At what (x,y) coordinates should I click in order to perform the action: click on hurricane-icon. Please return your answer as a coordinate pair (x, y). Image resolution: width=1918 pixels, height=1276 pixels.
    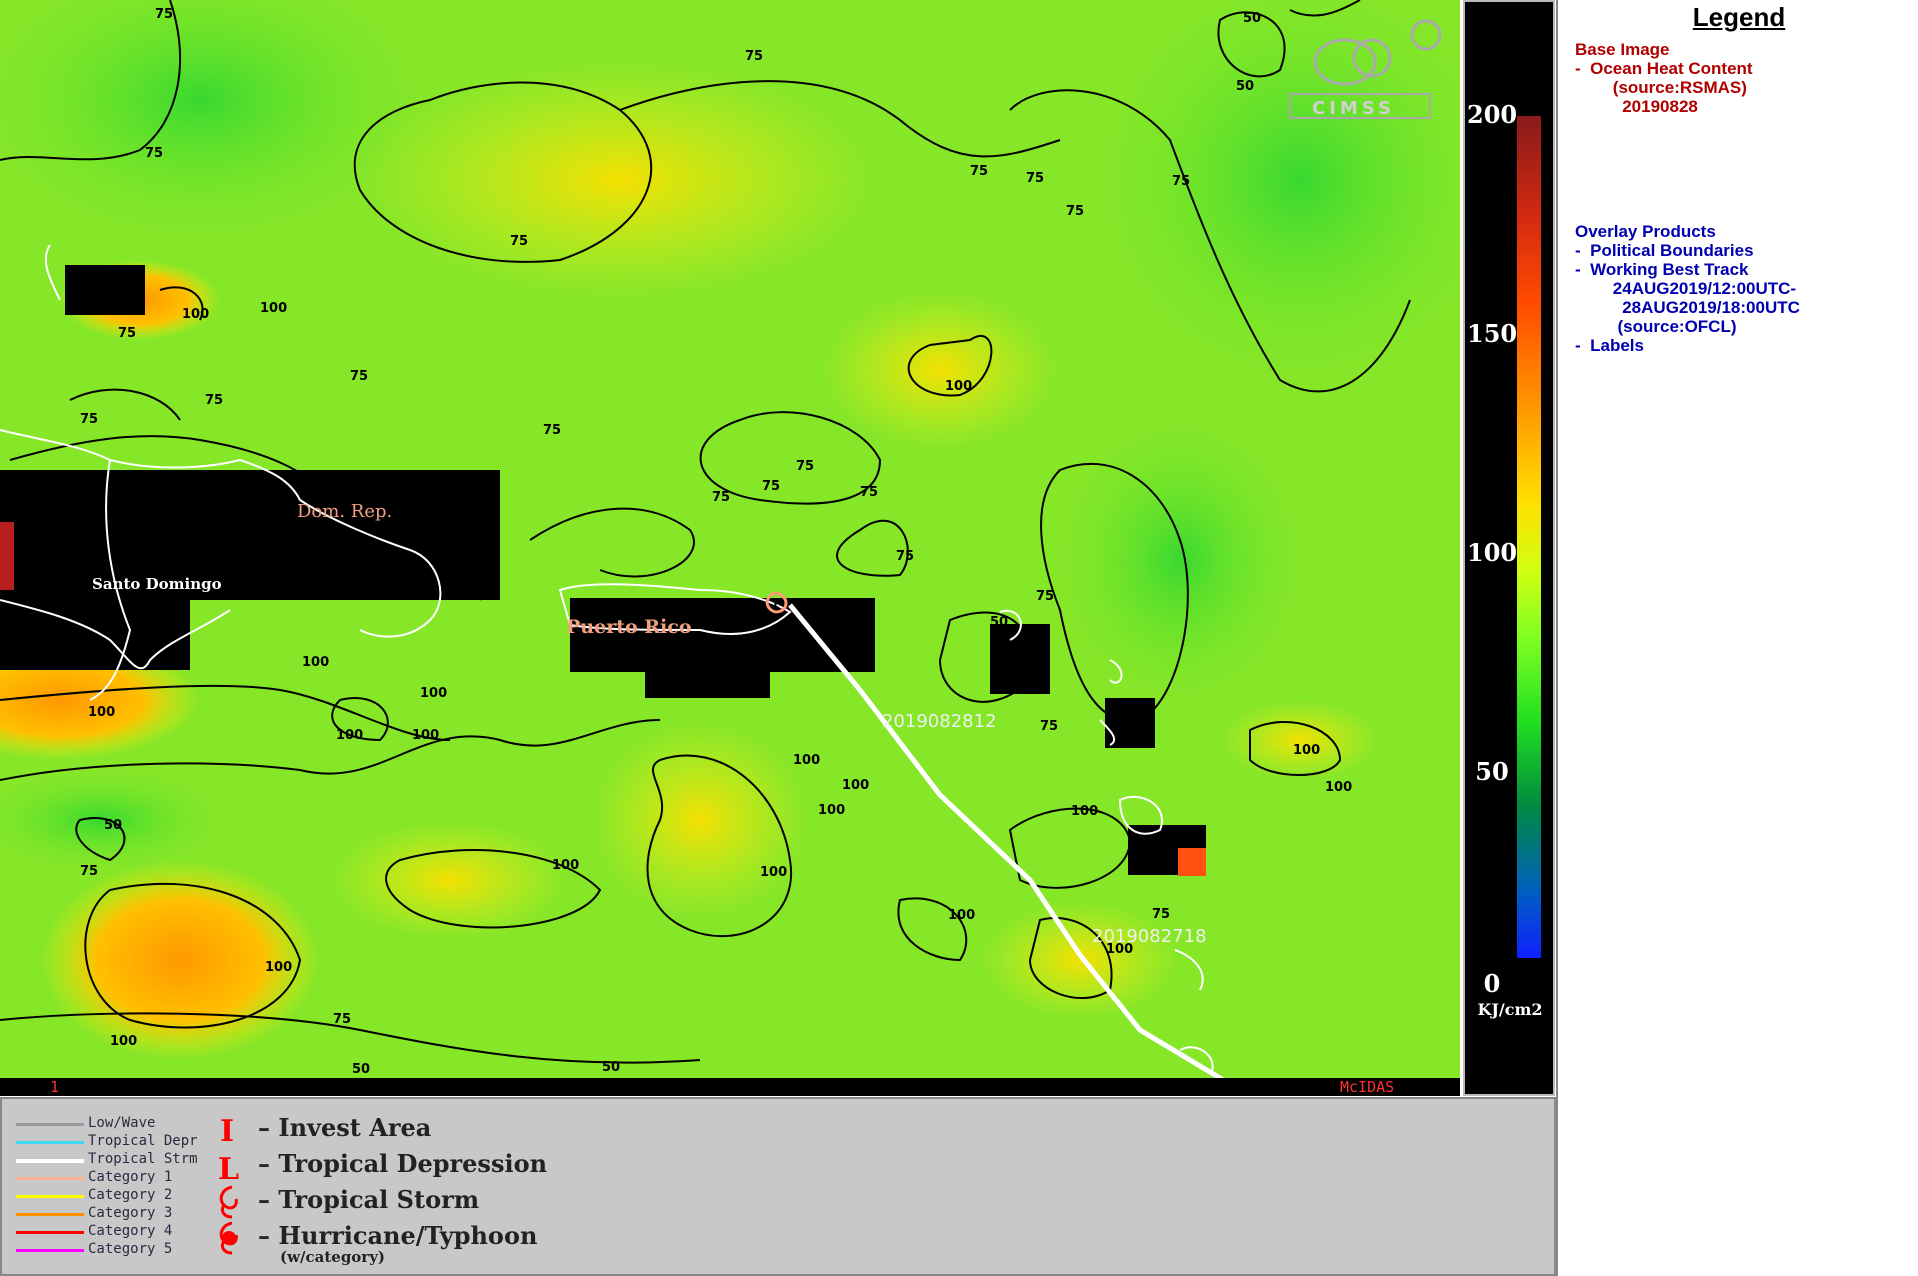
    Looking at the image, I should click on (228, 1238).